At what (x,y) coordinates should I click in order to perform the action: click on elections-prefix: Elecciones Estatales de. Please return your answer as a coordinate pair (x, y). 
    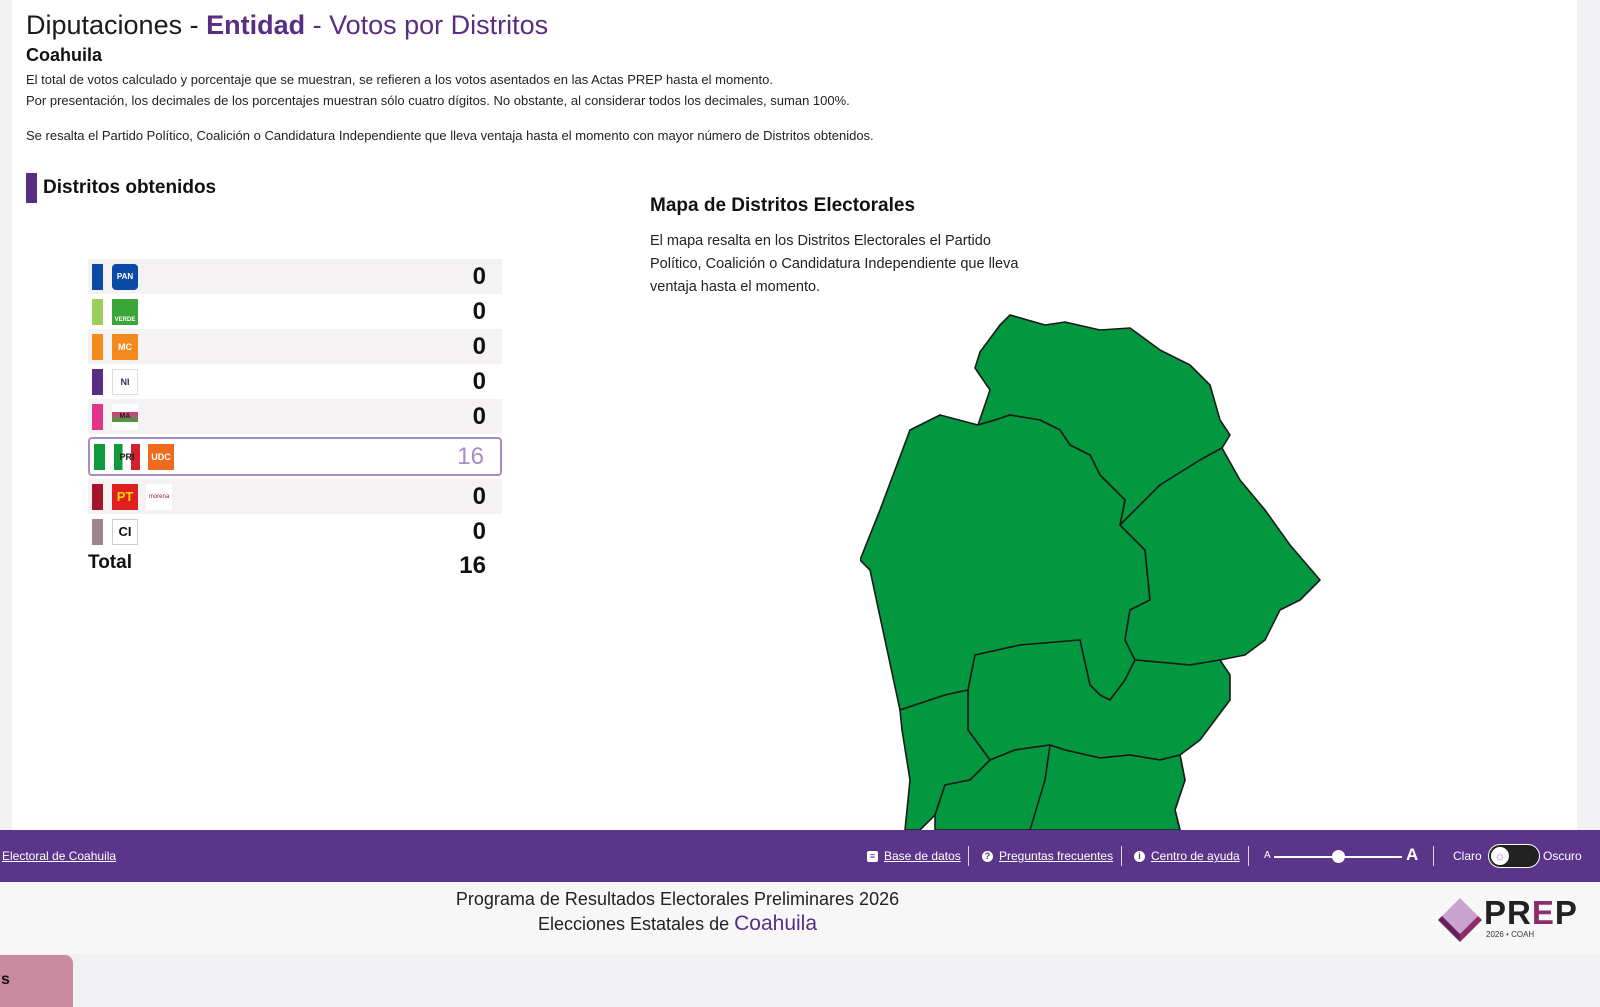
    Looking at the image, I should click on (636, 924).